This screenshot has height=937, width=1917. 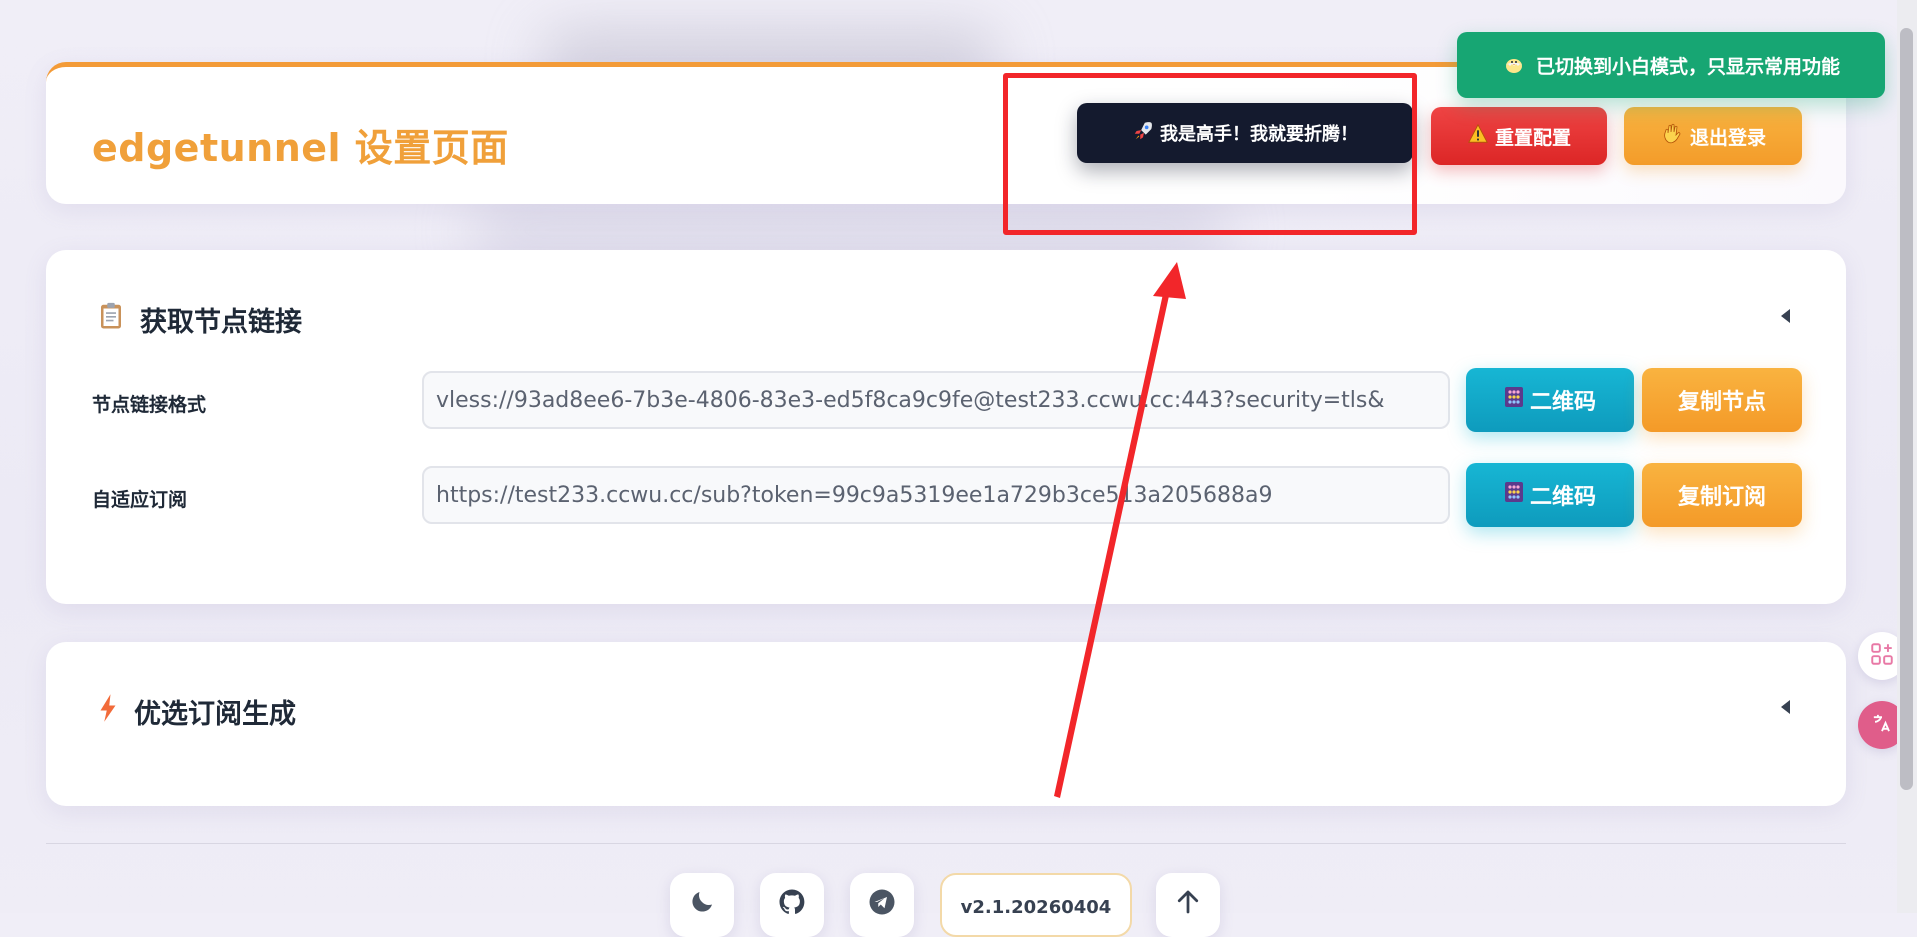 I want to click on apps-icon, so click(x=1882, y=656).